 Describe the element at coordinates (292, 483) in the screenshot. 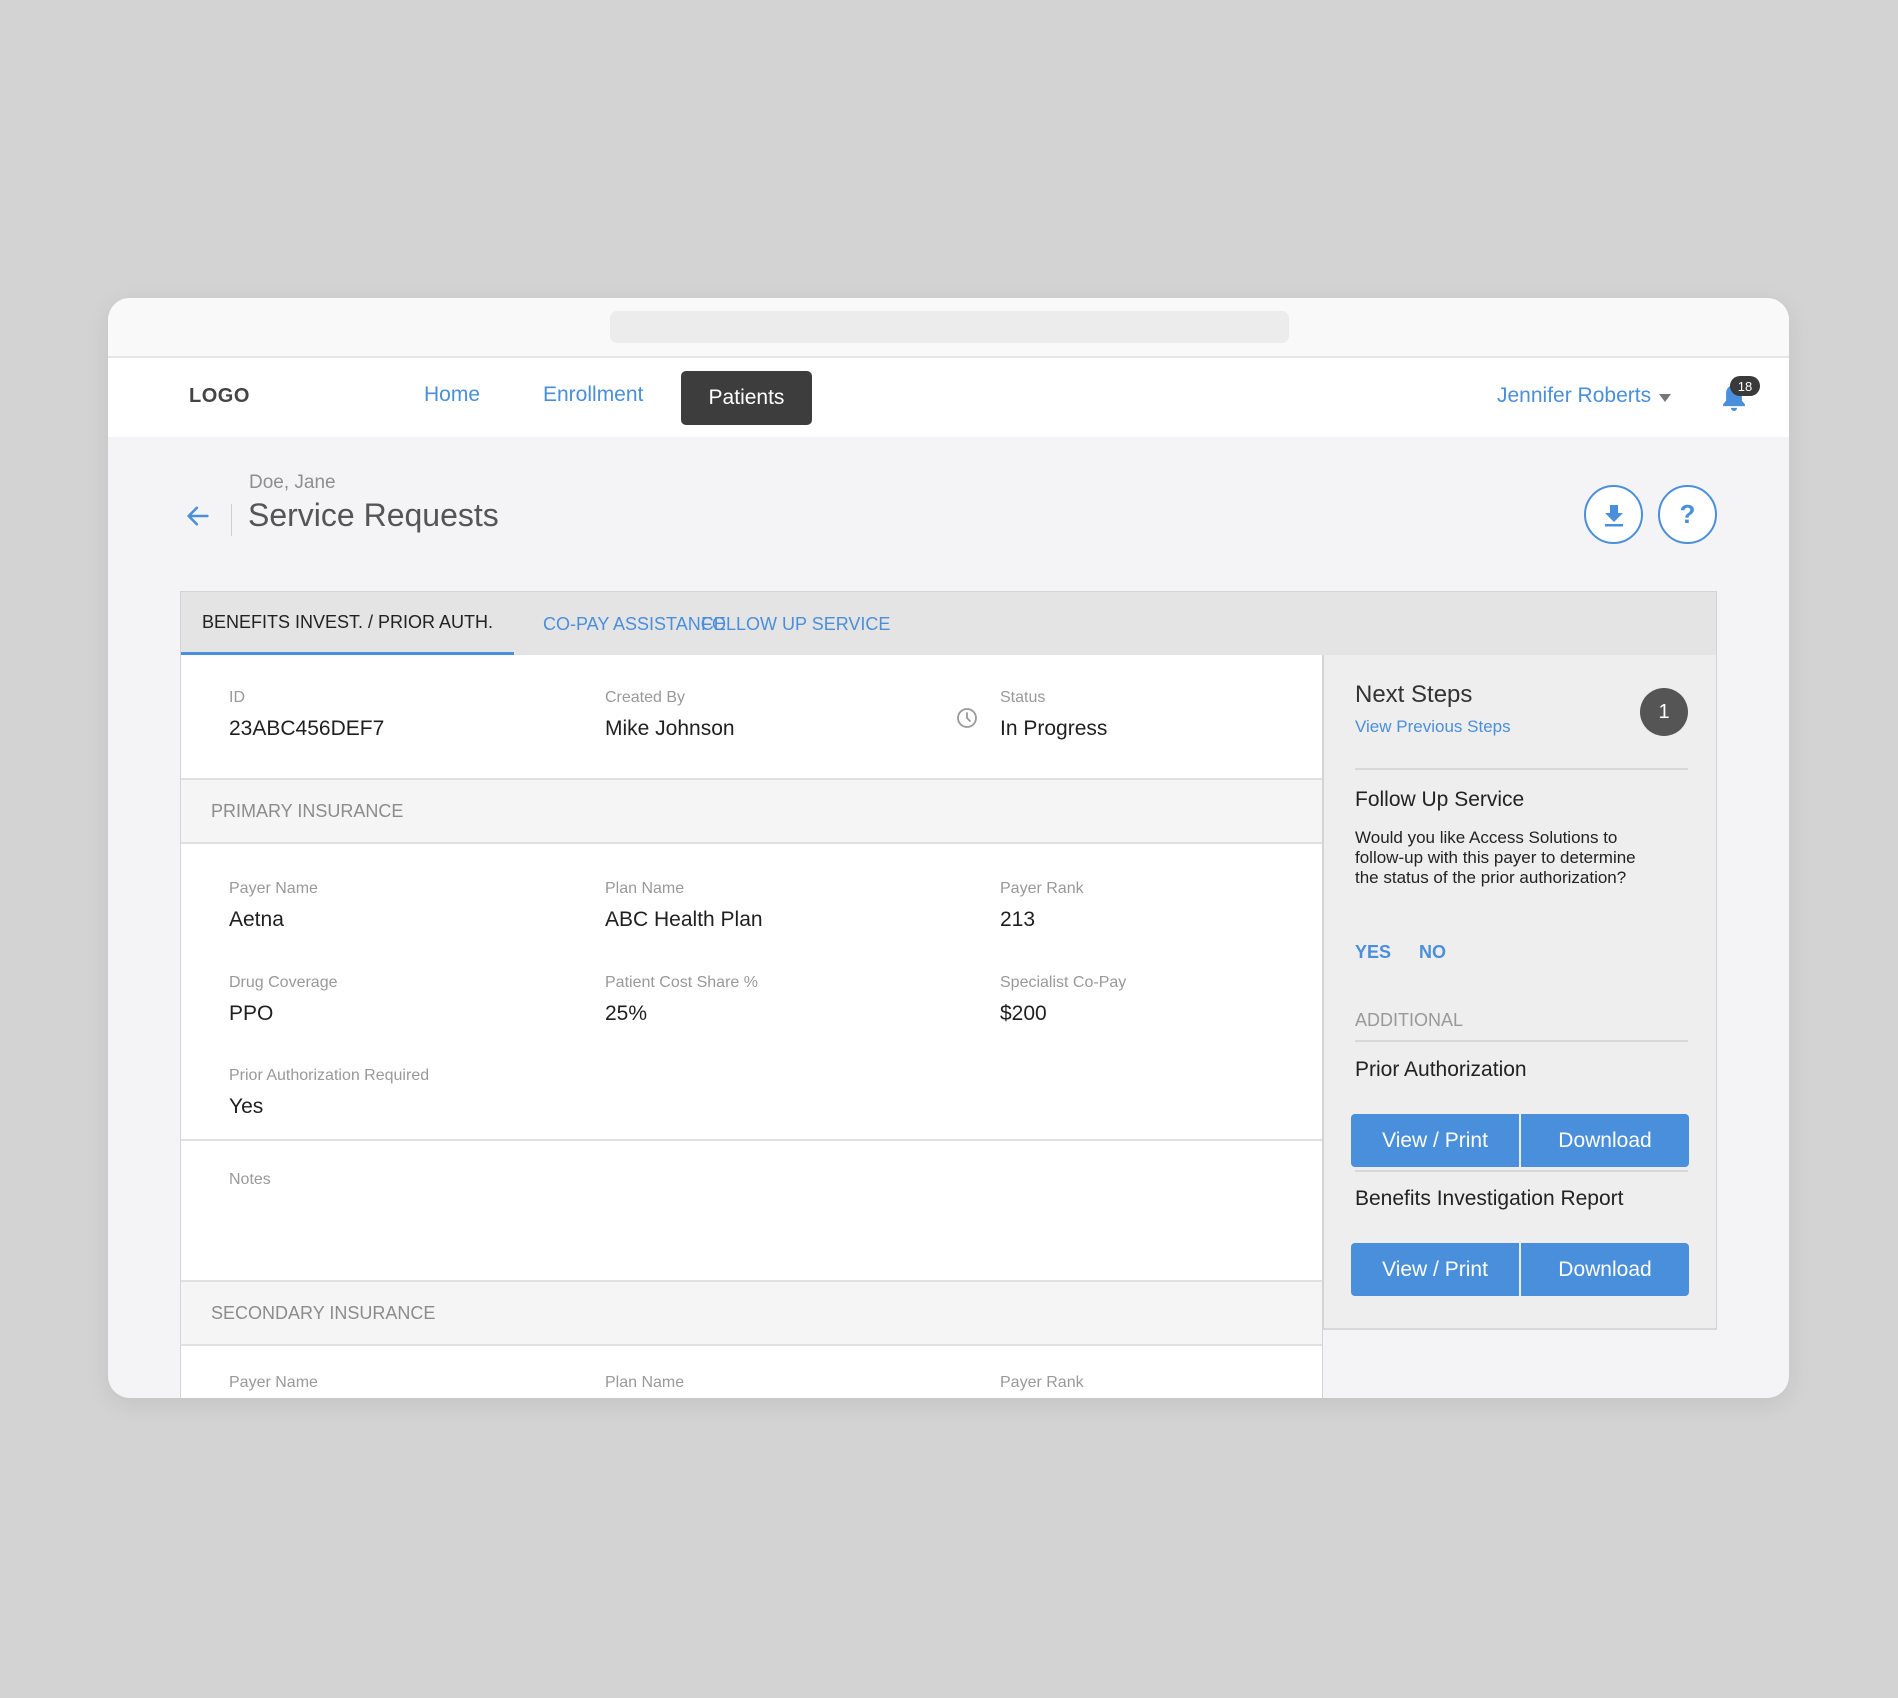

I see `breadcrumb: Doe, Jane` at that location.